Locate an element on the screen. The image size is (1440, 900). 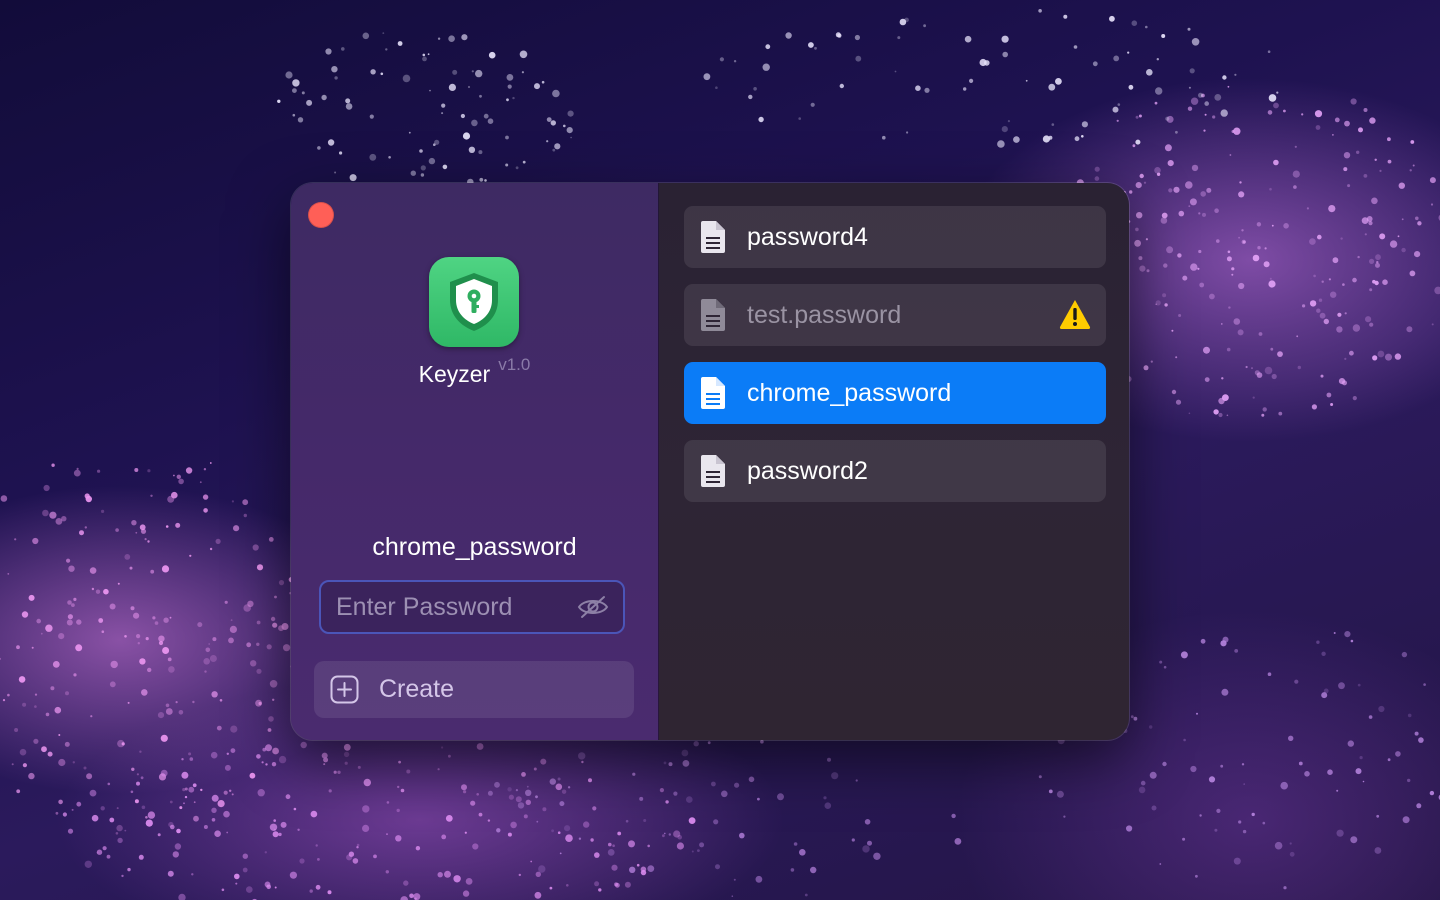
file-item: password4 is located at coordinates (895, 237).